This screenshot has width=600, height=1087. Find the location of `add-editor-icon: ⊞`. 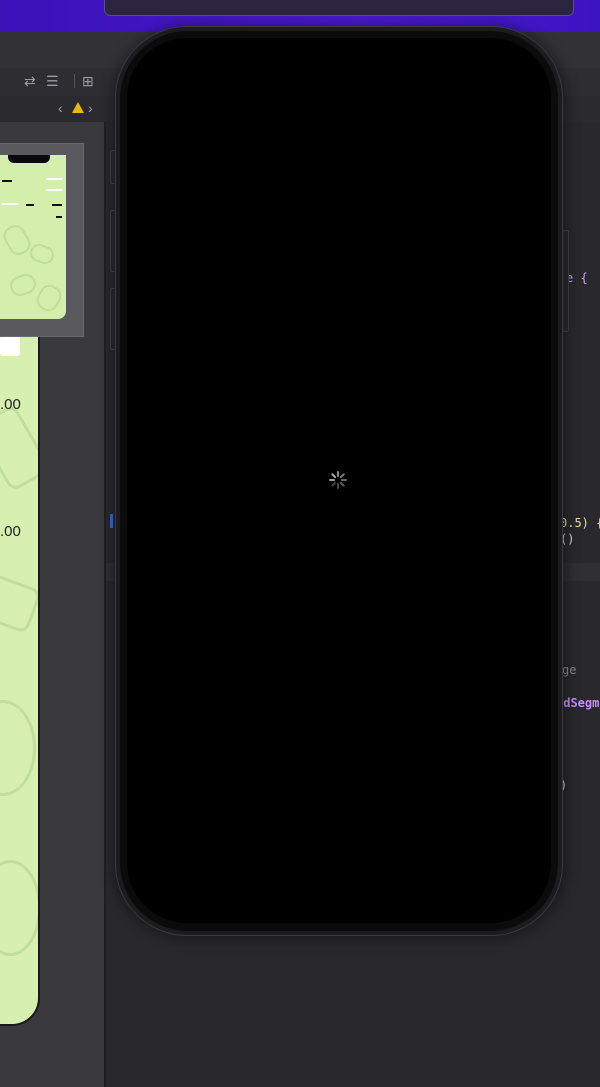

add-editor-icon: ⊞ is located at coordinates (88, 81).